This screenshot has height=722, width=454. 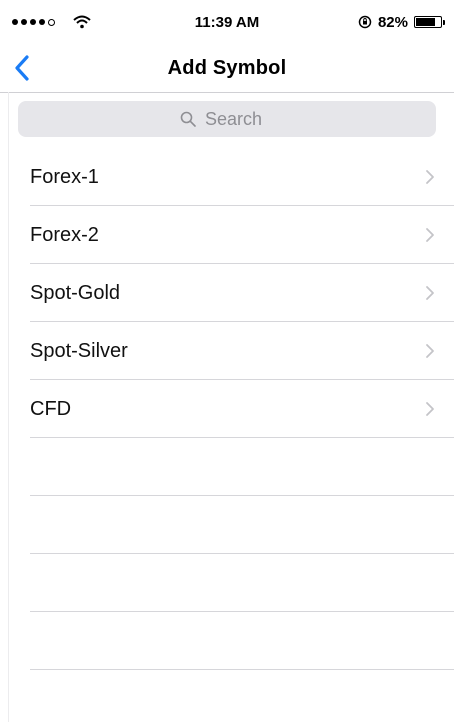 I want to click on list-item: Forex-1, so click(x=227, y=177).